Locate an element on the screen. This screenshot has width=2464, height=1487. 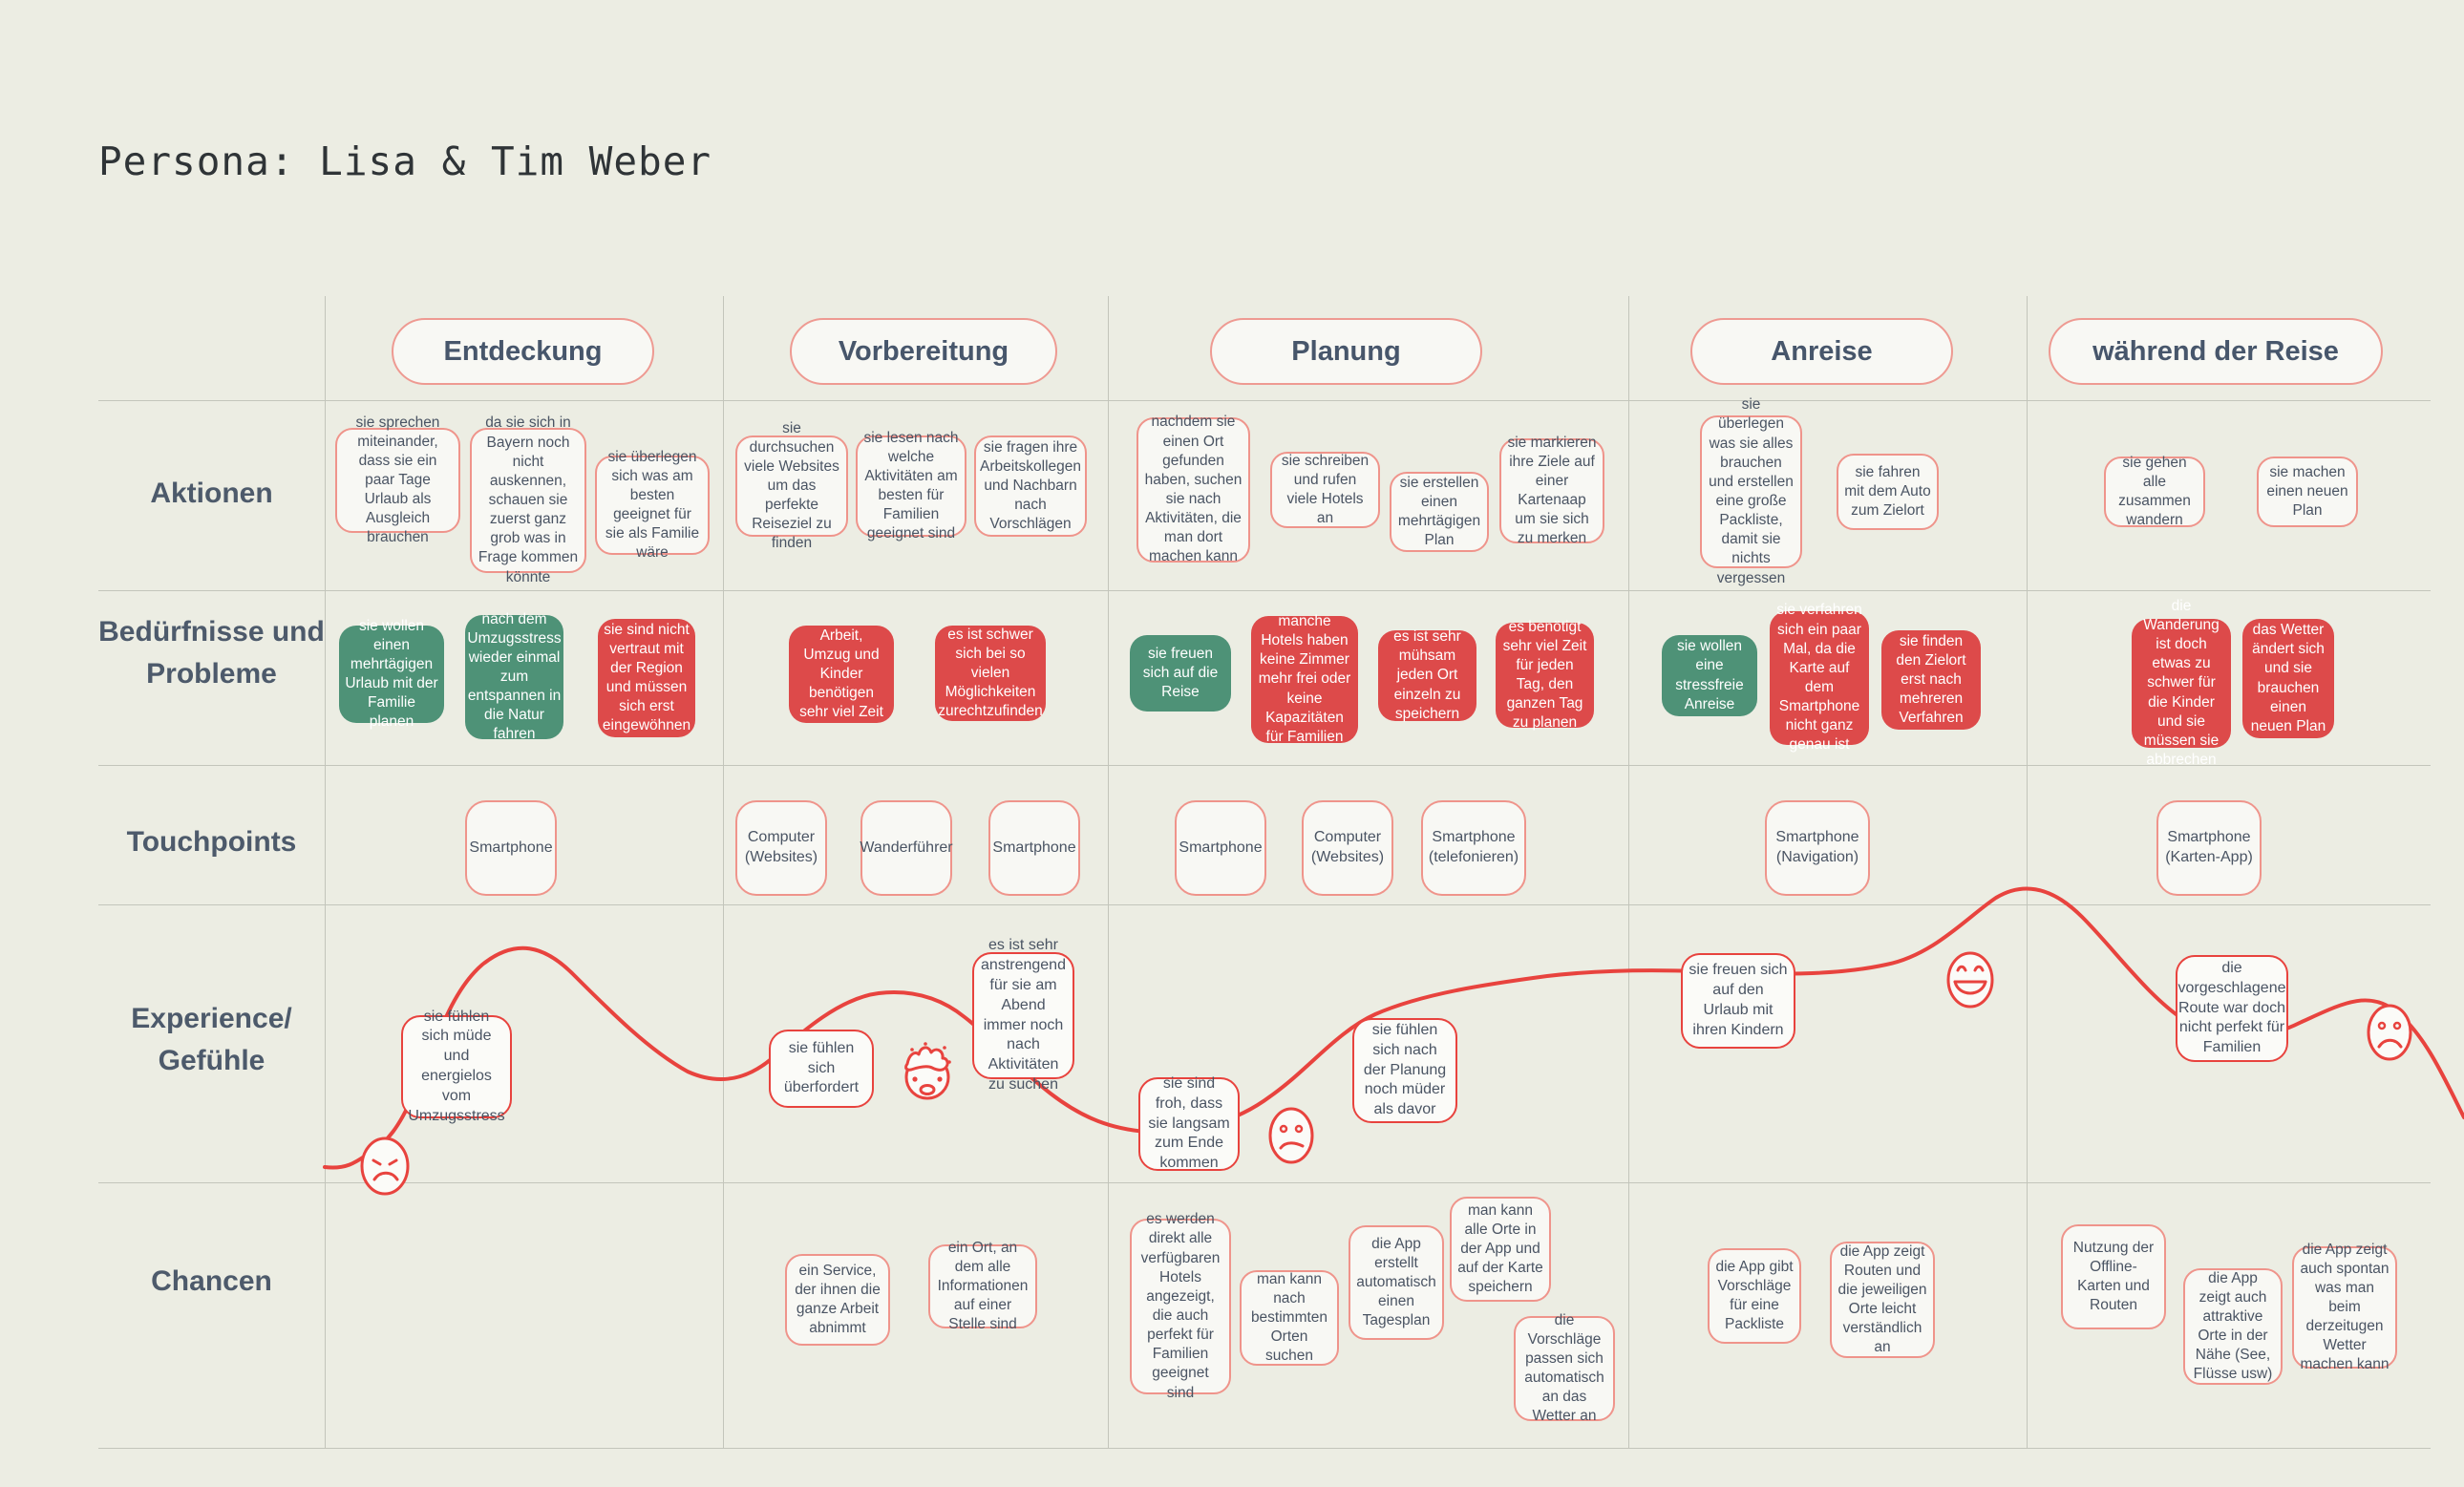
action-card: sie gehen alle zusammen wandern is located at coordinates (2154, 491).